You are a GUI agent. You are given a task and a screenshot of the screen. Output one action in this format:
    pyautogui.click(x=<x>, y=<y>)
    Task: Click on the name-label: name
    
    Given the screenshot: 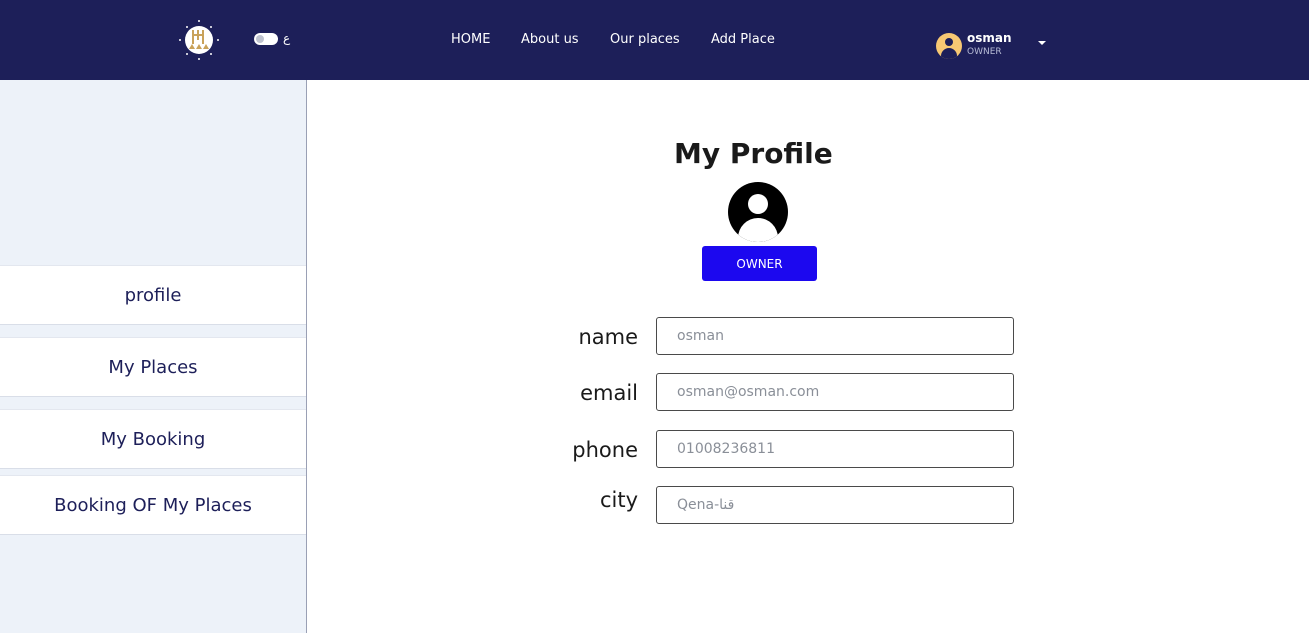 What is the action you would take?
    pyautogui.click(x=608, y=337)
    